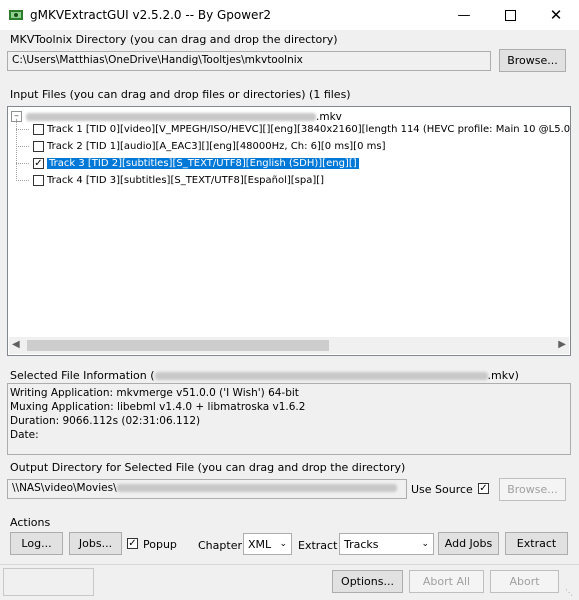  I want to click on selected-filename-redacted, so click(321, 376).